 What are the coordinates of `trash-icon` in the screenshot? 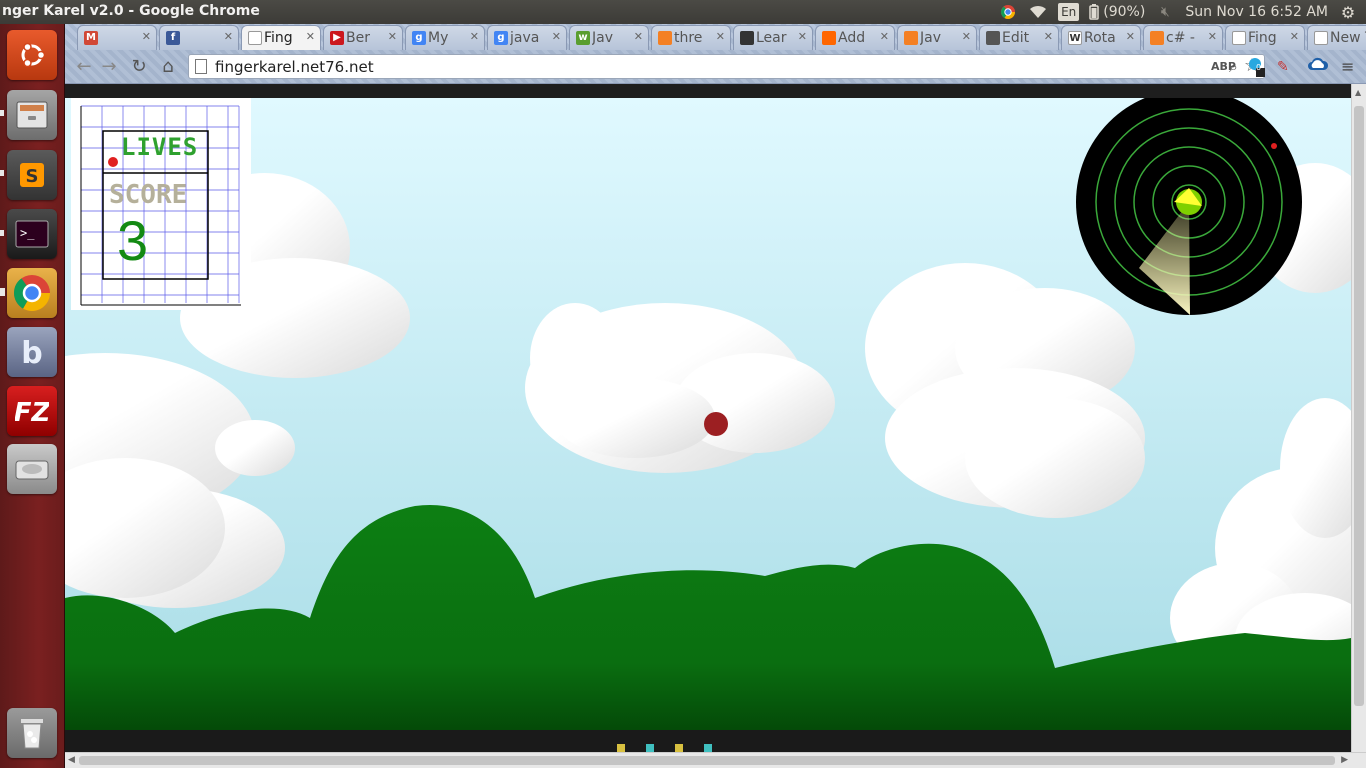 It's located at (32, 733).